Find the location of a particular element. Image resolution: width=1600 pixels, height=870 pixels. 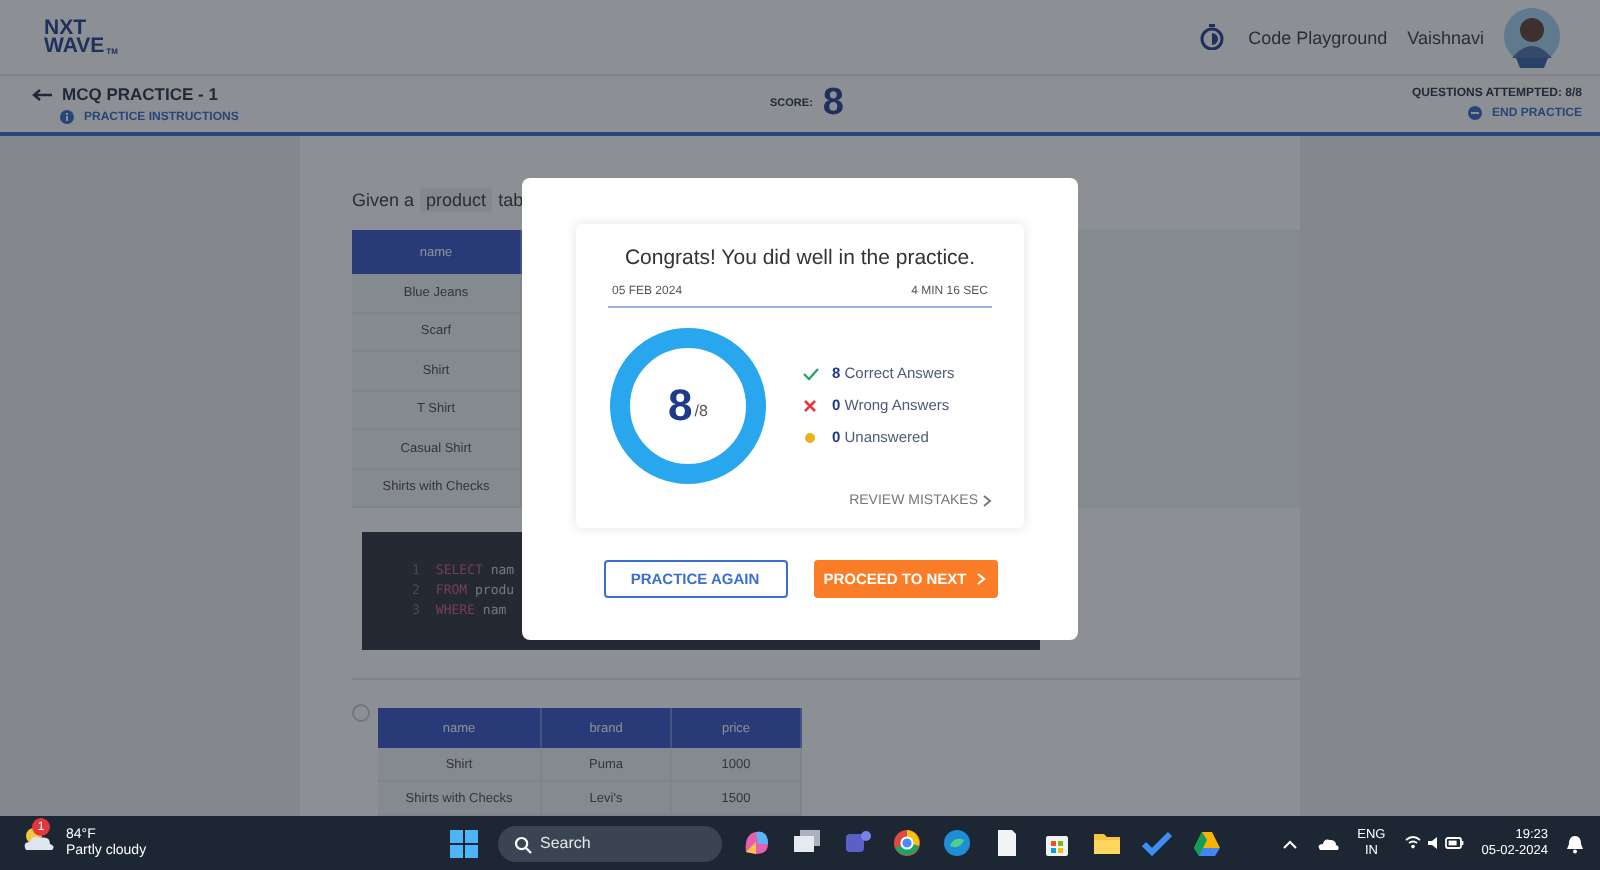

logo-text: NXT is located at coordinates (65, 28).